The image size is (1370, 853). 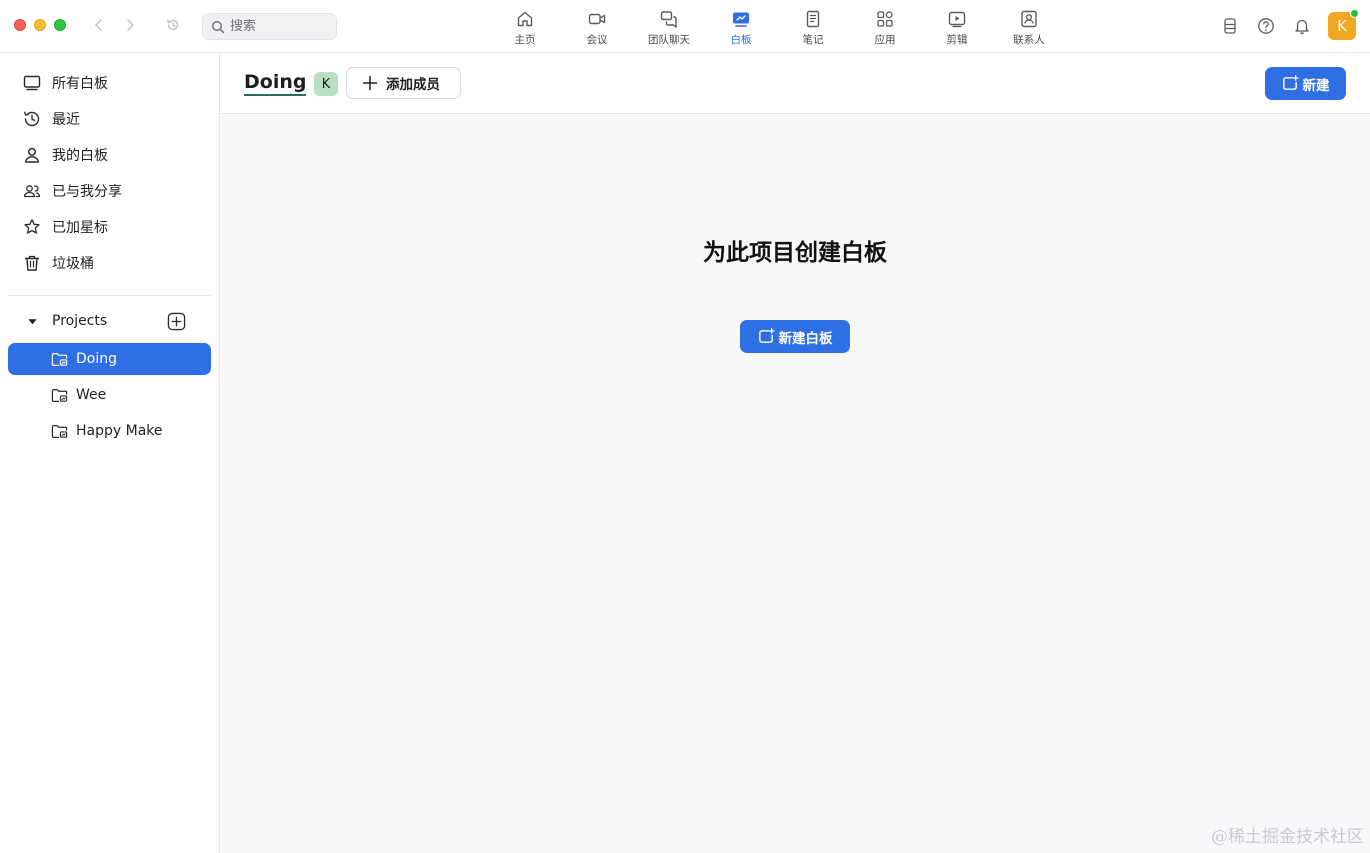 I want to click on sidebar-item-my-boards: 我的白板, so click(x=109, y=155).